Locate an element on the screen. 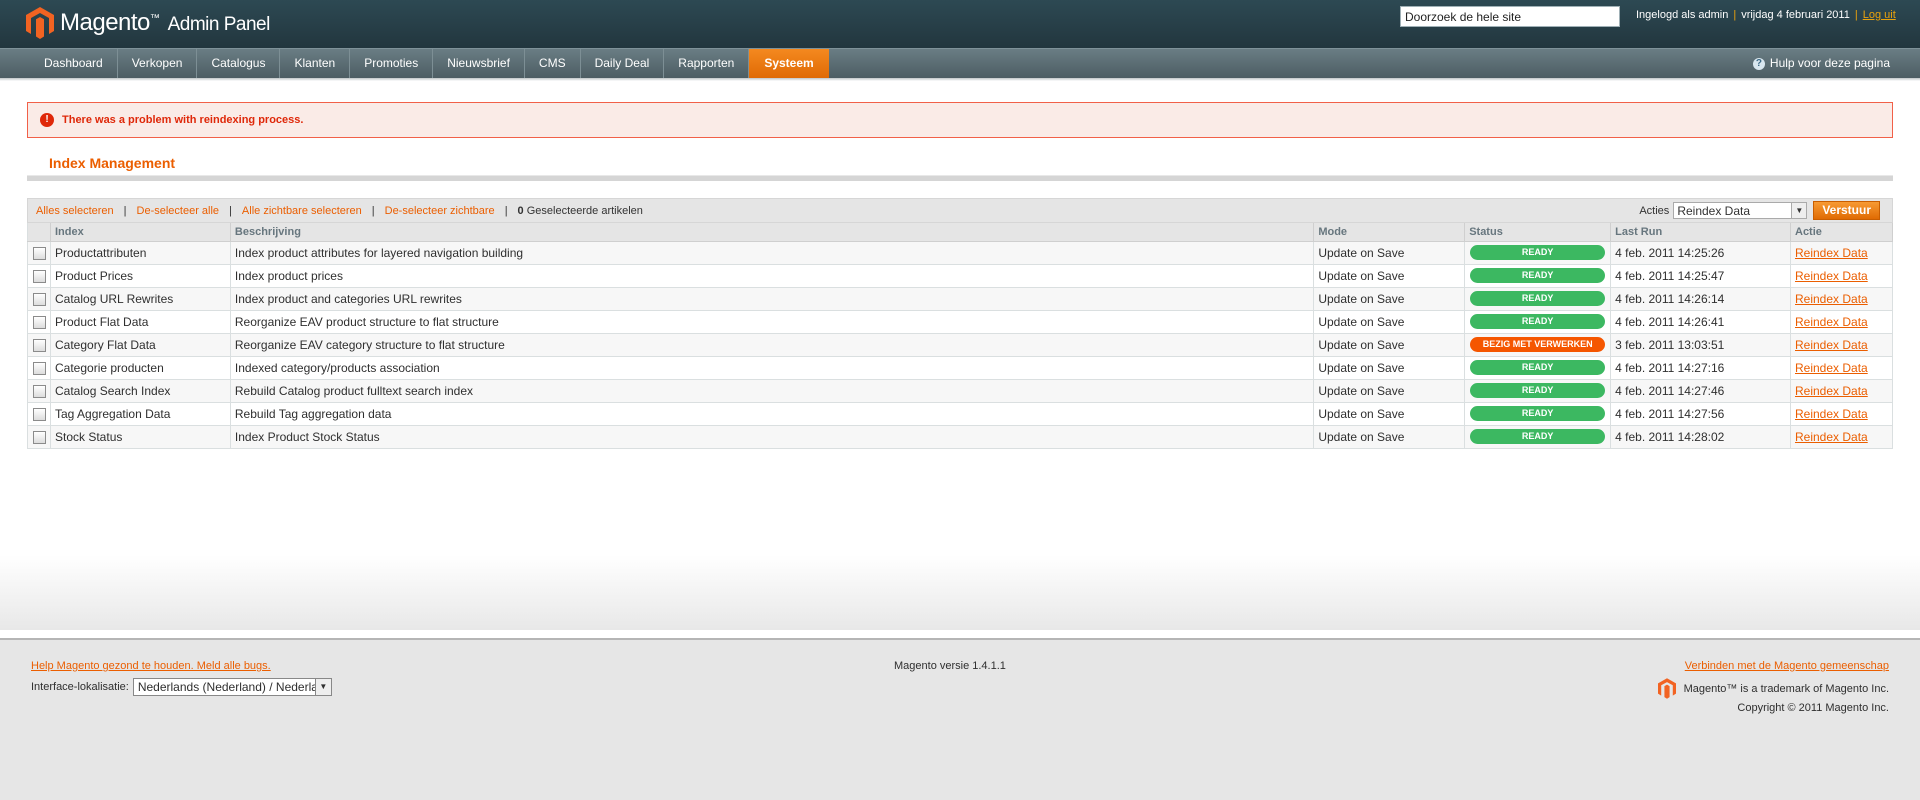  column-header-status: Status is located at coordinates (1538, 232).